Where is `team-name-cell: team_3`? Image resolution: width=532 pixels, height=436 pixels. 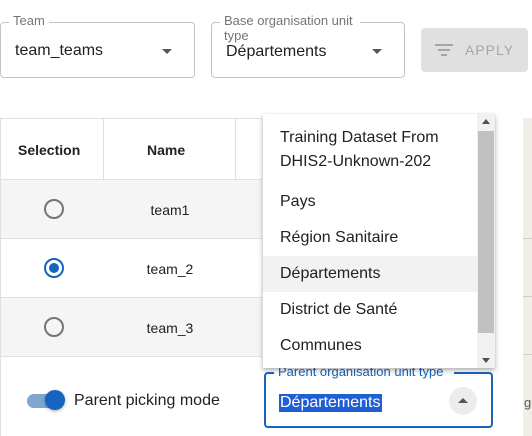 team-name-cell: team_3 is located at coordinates (170, 327).